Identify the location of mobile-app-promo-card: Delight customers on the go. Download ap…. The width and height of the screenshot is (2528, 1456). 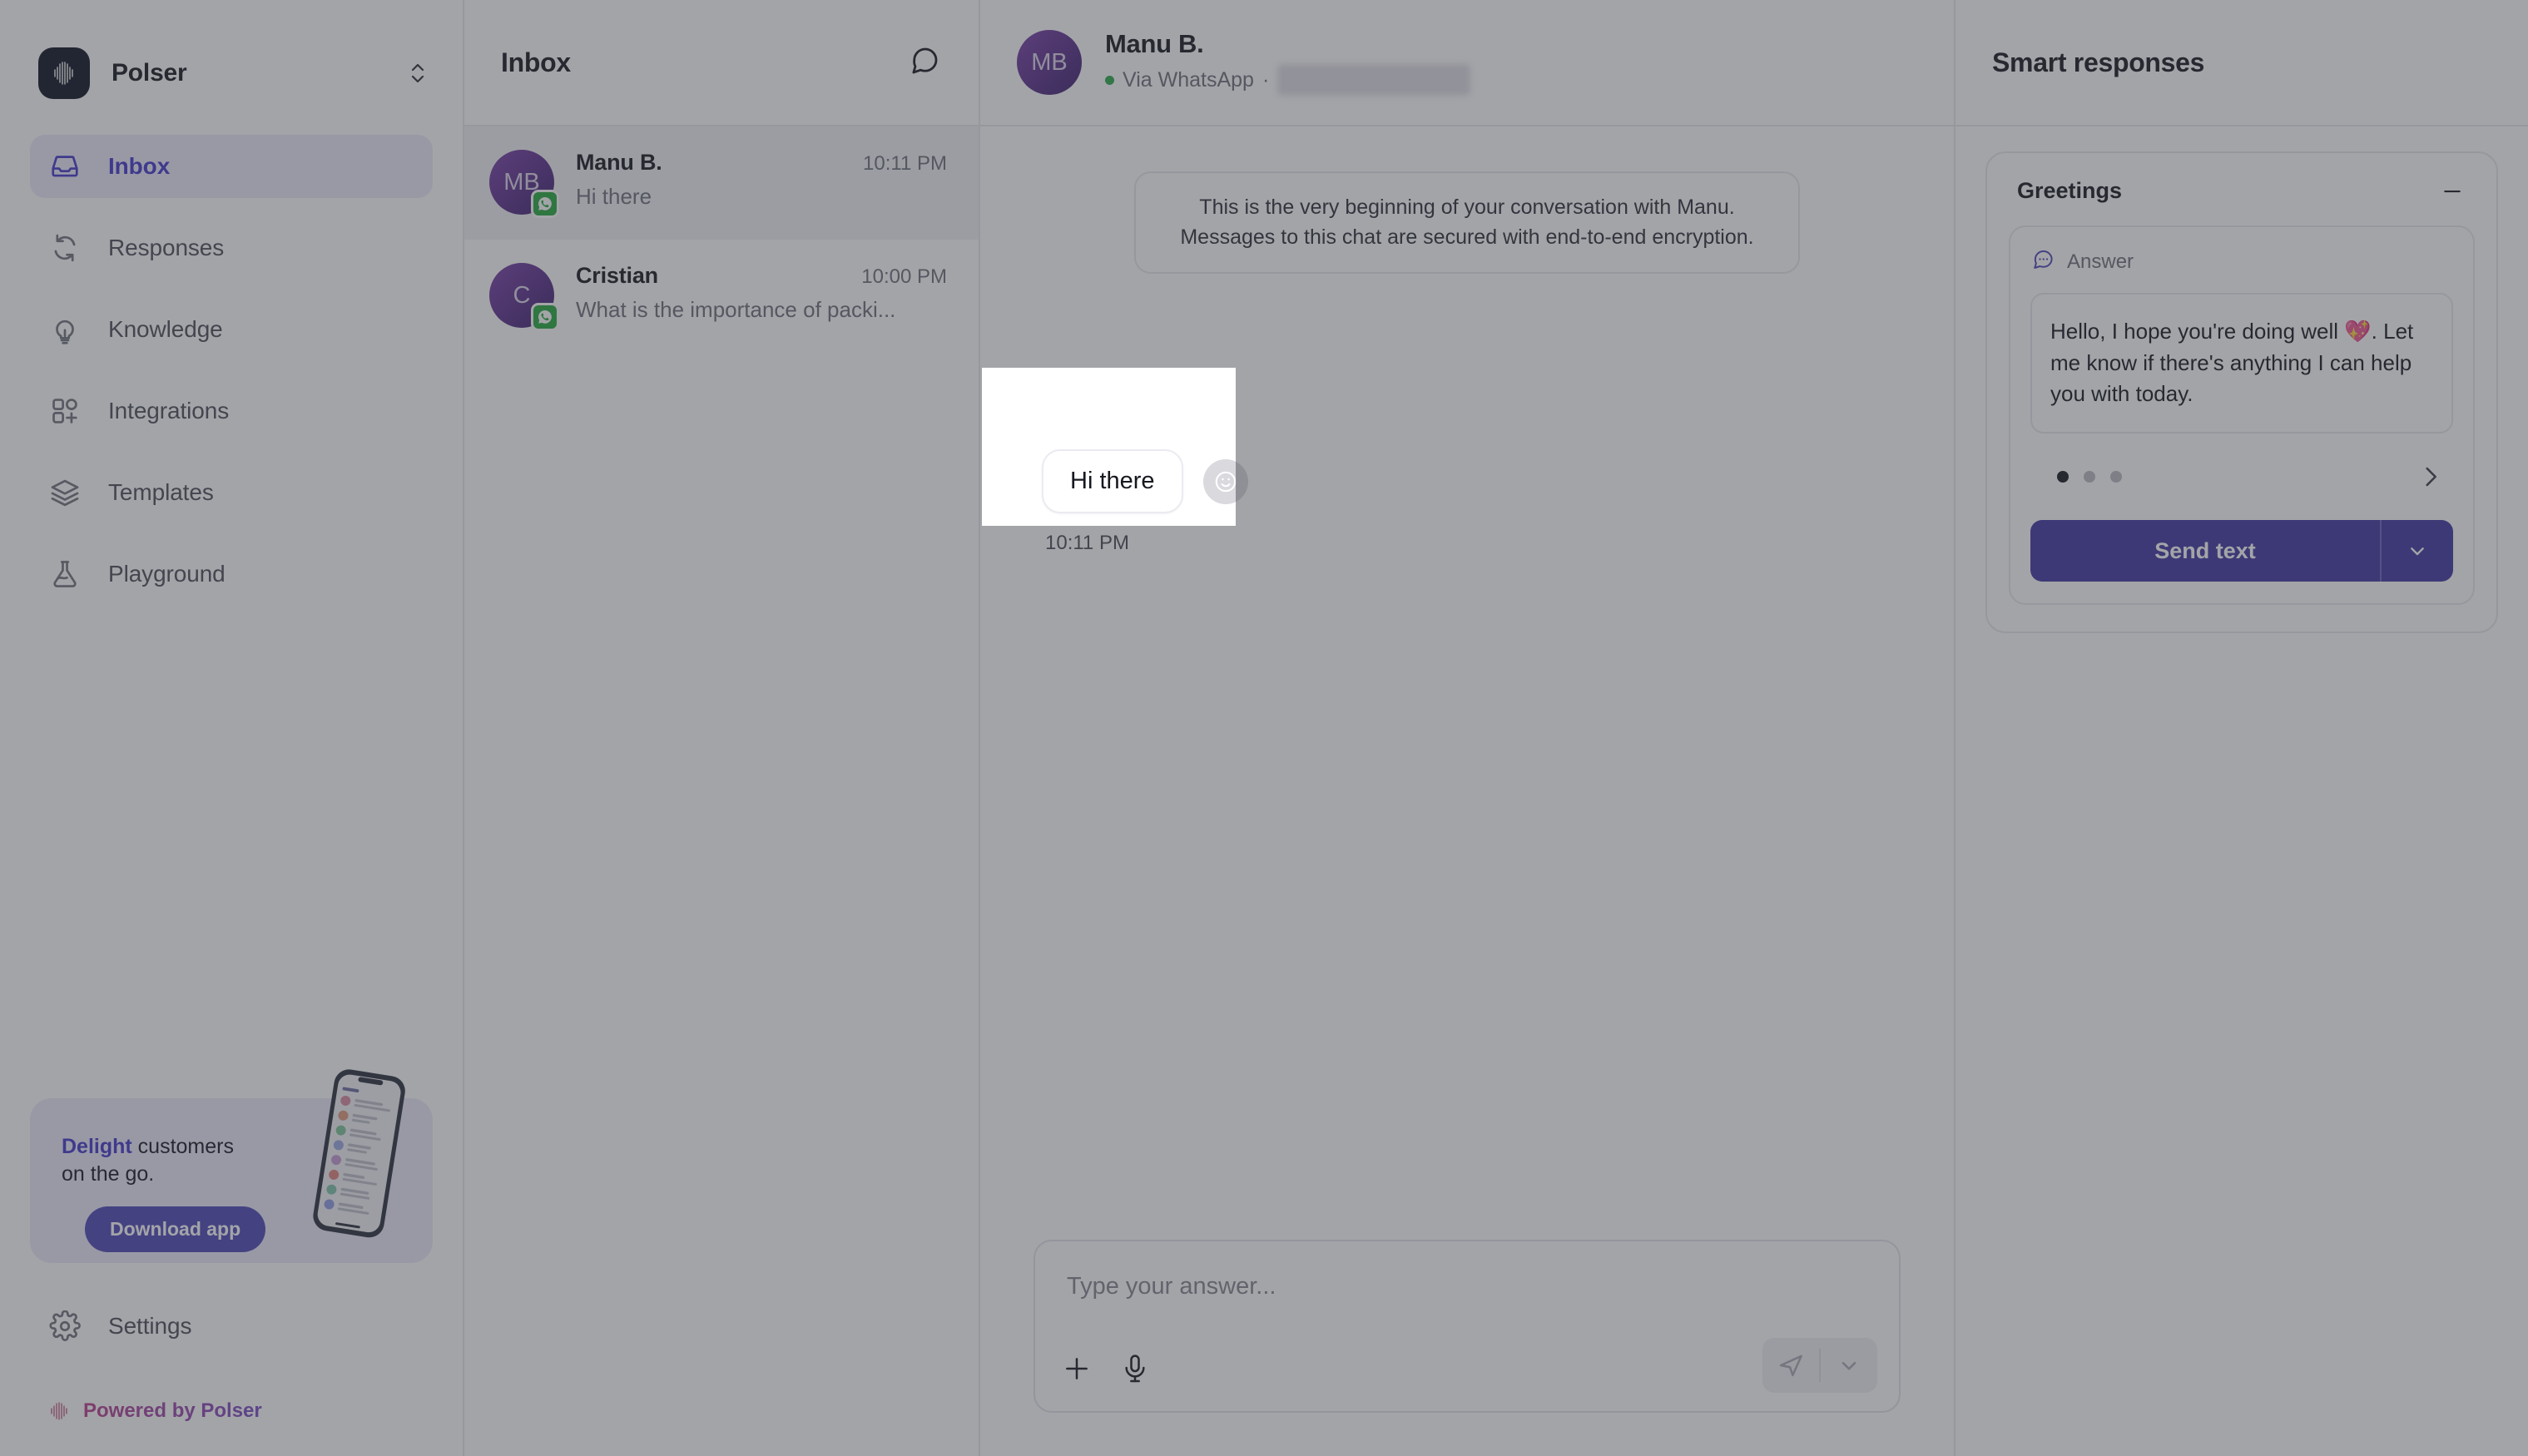
(231, 1166).